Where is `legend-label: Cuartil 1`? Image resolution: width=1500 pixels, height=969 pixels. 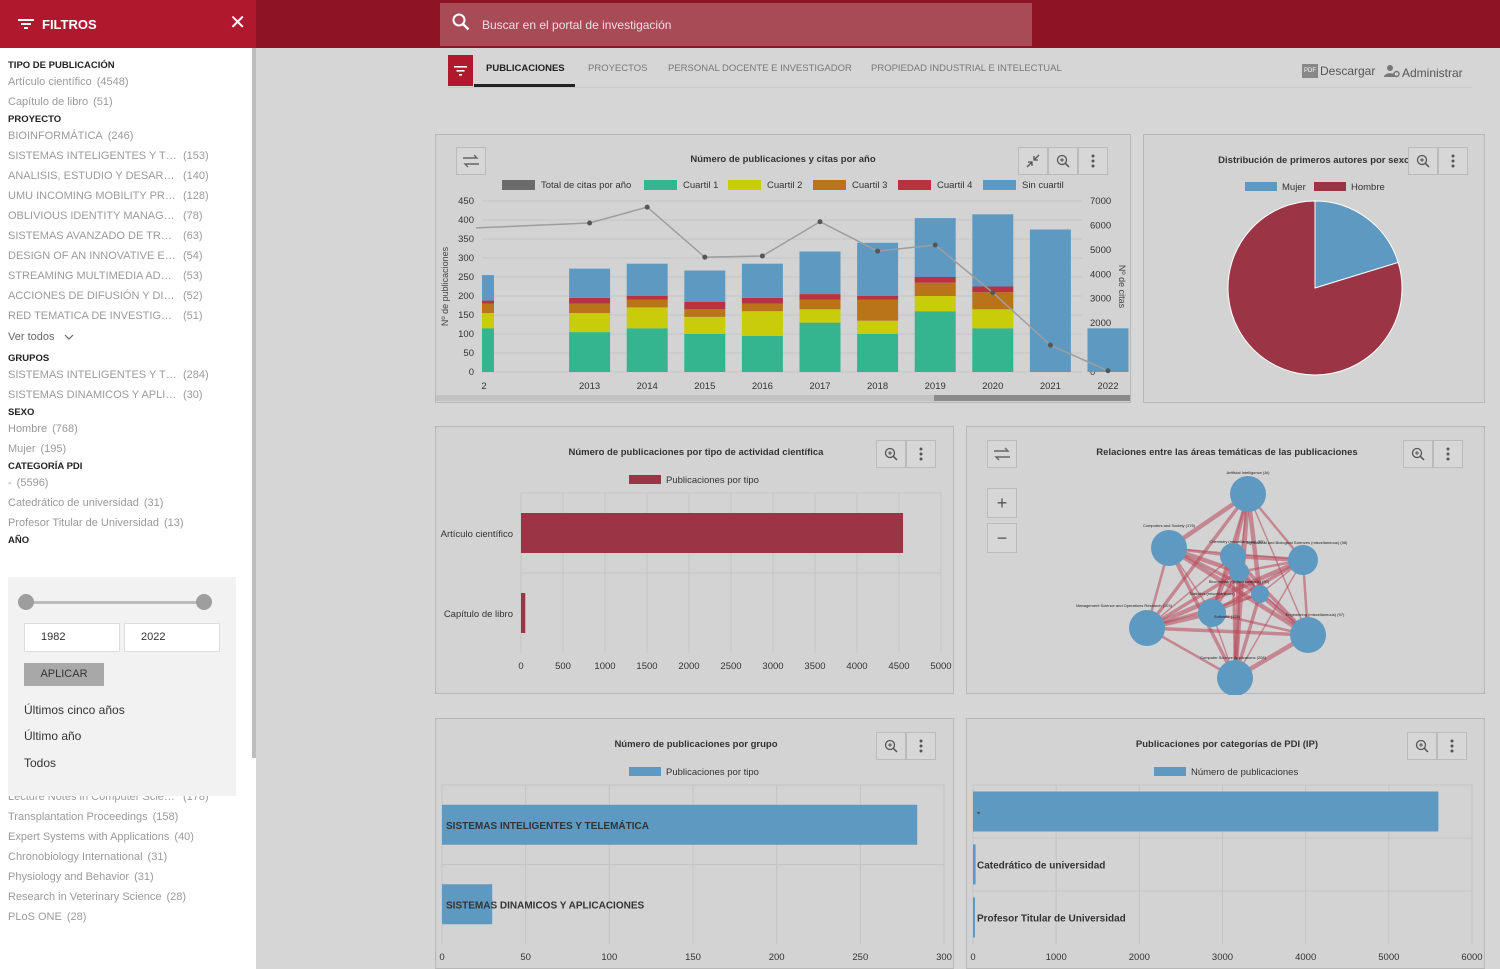 legend-label: Cuartil 1 is located at coordinates (700, 185).